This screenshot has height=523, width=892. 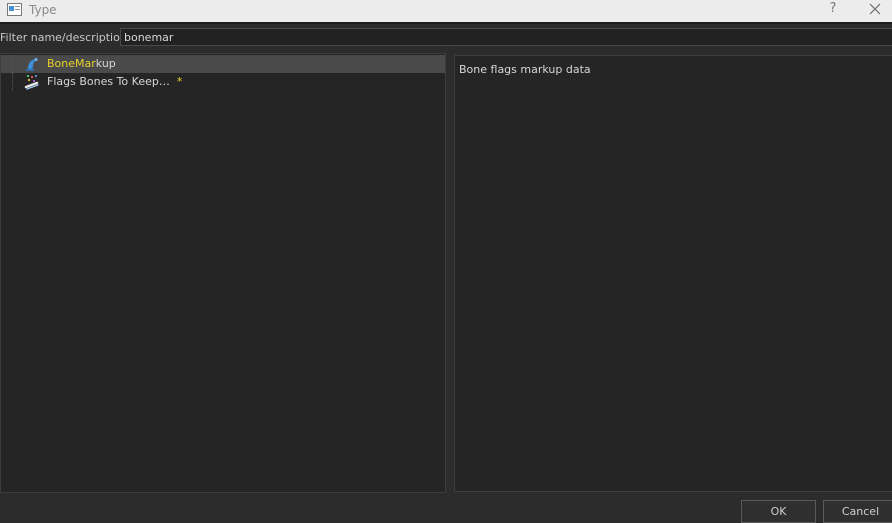 I want to click on close-icon, so click(x=875, y=9).